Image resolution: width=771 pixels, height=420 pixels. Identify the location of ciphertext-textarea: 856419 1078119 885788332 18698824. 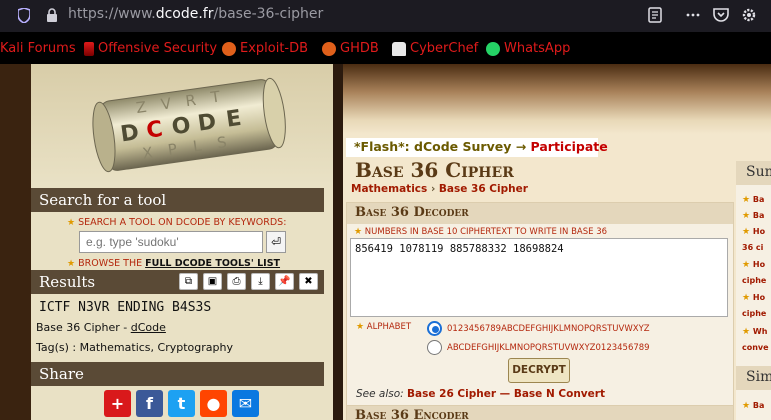
(539, 277).